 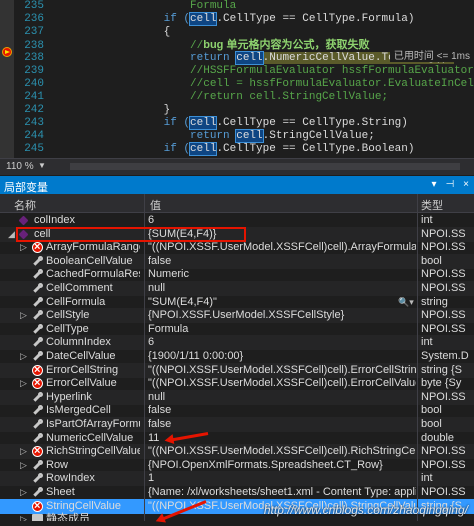 I want to click on header-name: 名称, so click(x=25, y=205).